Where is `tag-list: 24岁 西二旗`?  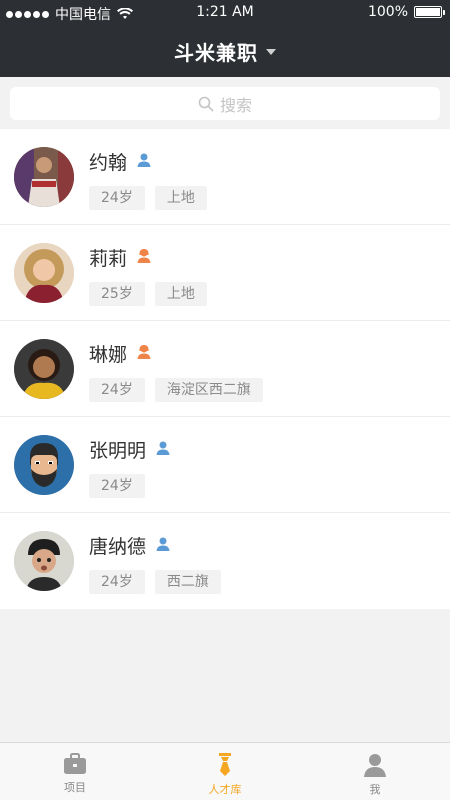 tag-list: 24岁 西二旗 is located at coordinates (155, 582).